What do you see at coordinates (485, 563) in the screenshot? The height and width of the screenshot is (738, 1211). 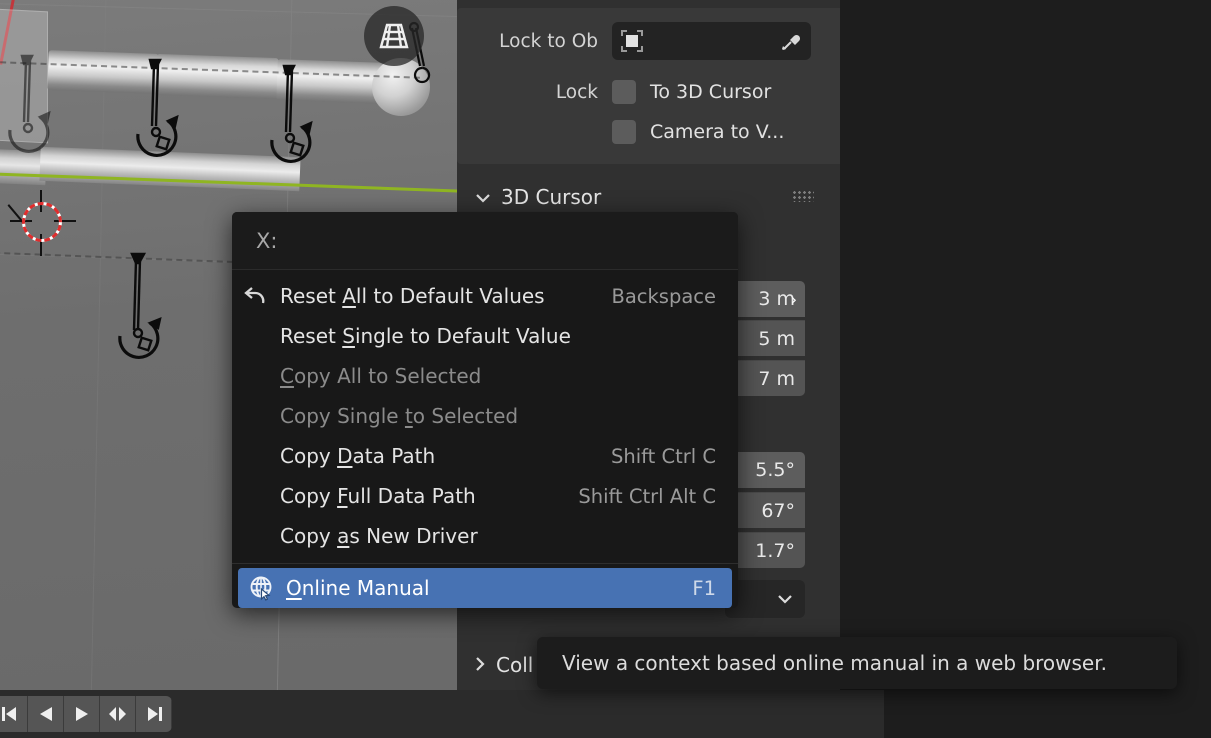 I see `menu-separator` at bounding box center [485, 563].